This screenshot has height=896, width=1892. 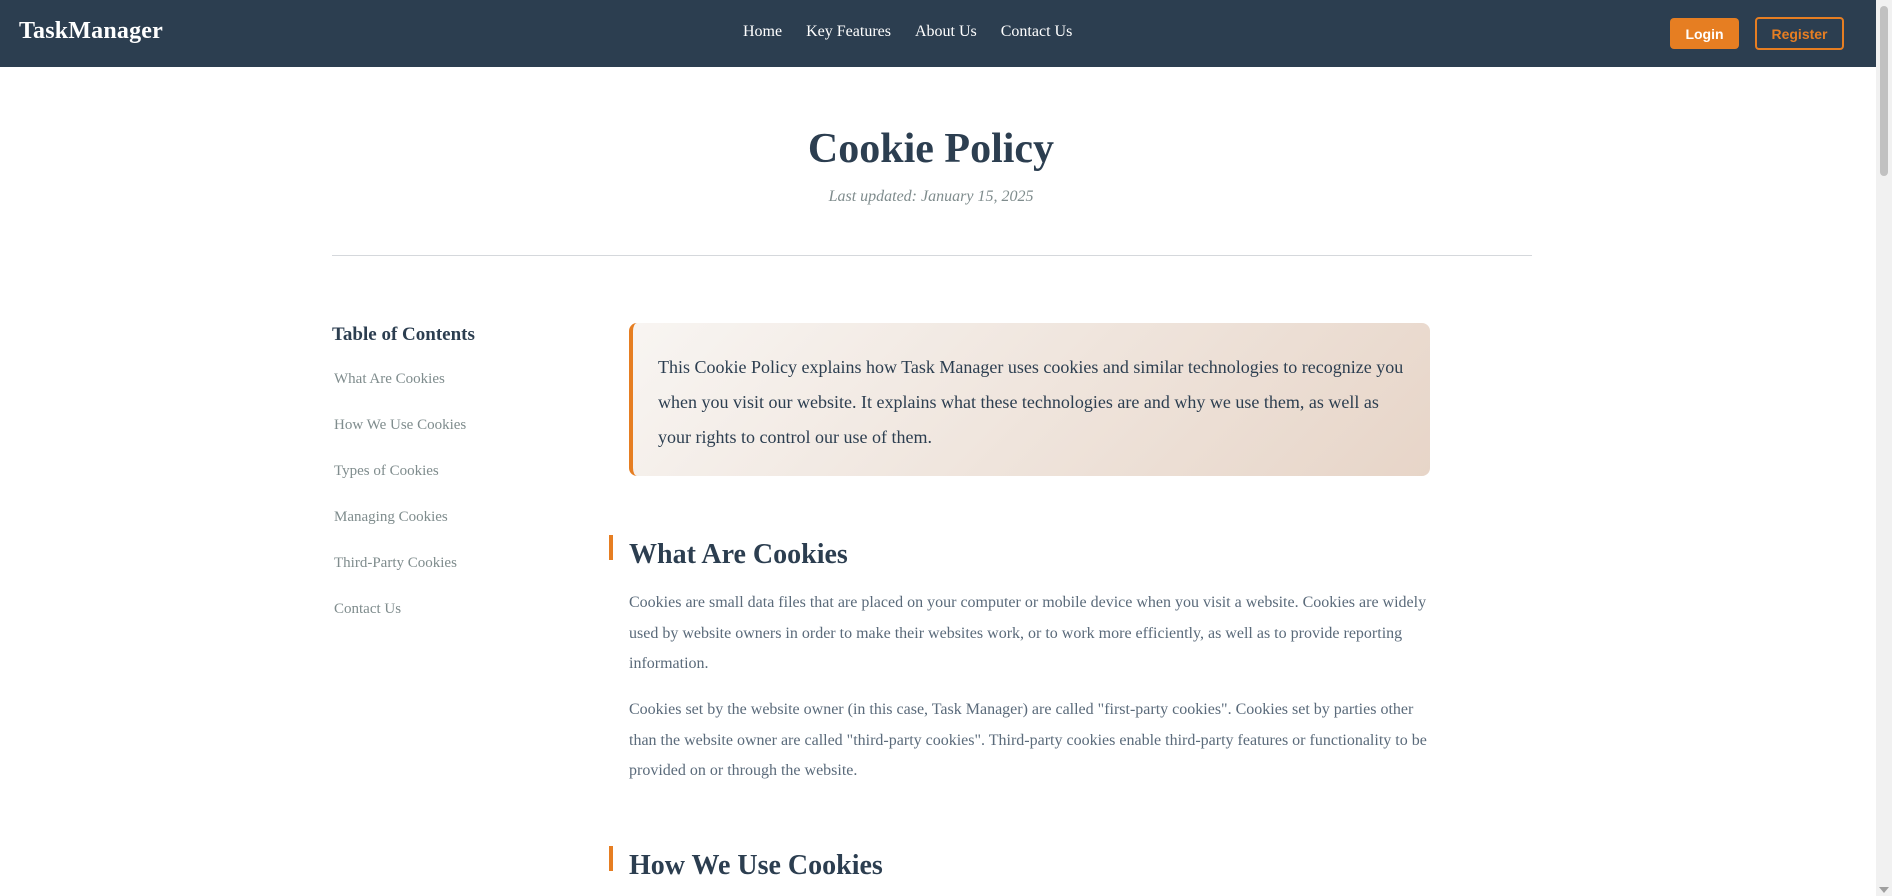 I want to click on toc-item-how-we-use-cookies: How We Use Cookies, so click(x=400, y=438).